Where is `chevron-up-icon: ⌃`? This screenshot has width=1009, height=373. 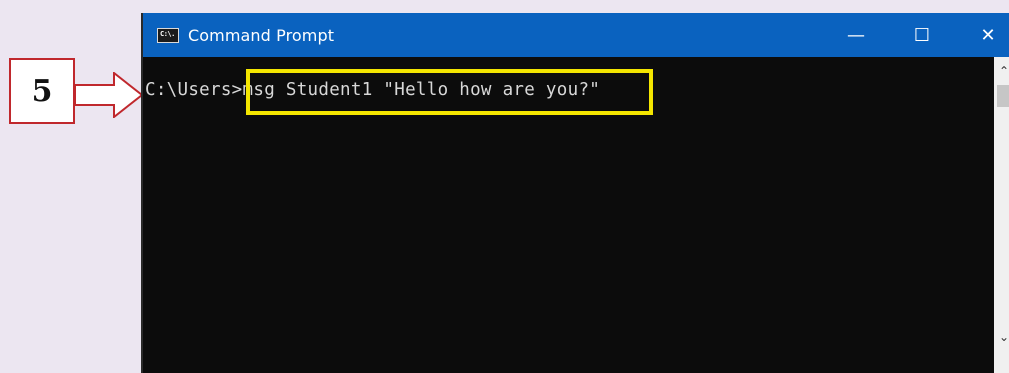 chevron-up-icon: ⌃ is located at coordinates (1003, 71).